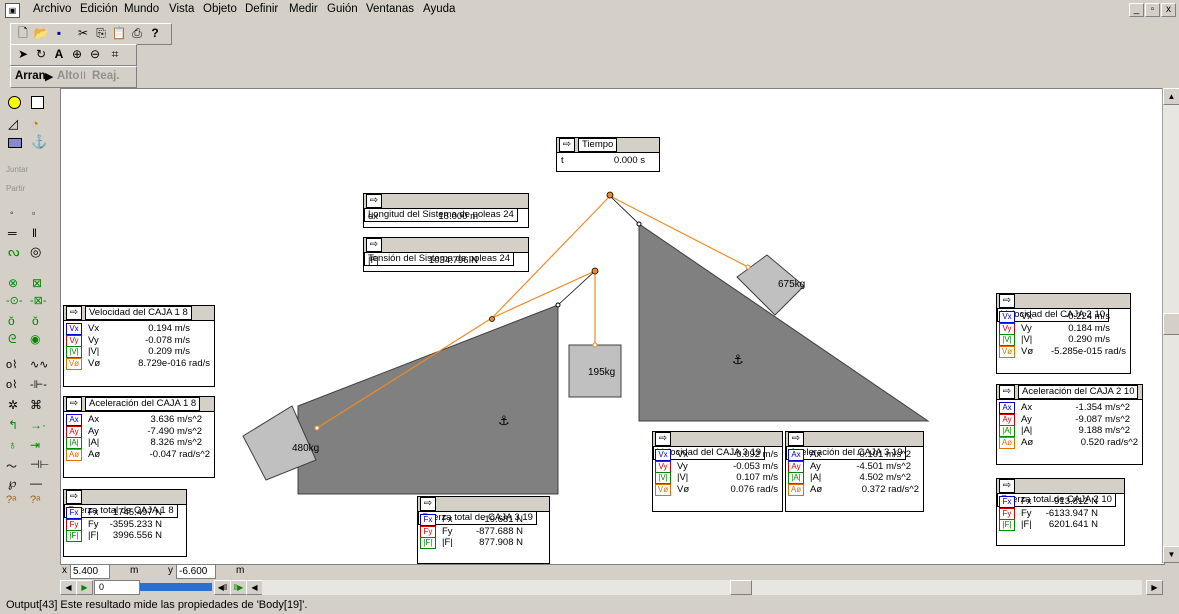 The image size is (1179, 614). I want to click on menu-ayuda: Ayuda, so click(439, 9).